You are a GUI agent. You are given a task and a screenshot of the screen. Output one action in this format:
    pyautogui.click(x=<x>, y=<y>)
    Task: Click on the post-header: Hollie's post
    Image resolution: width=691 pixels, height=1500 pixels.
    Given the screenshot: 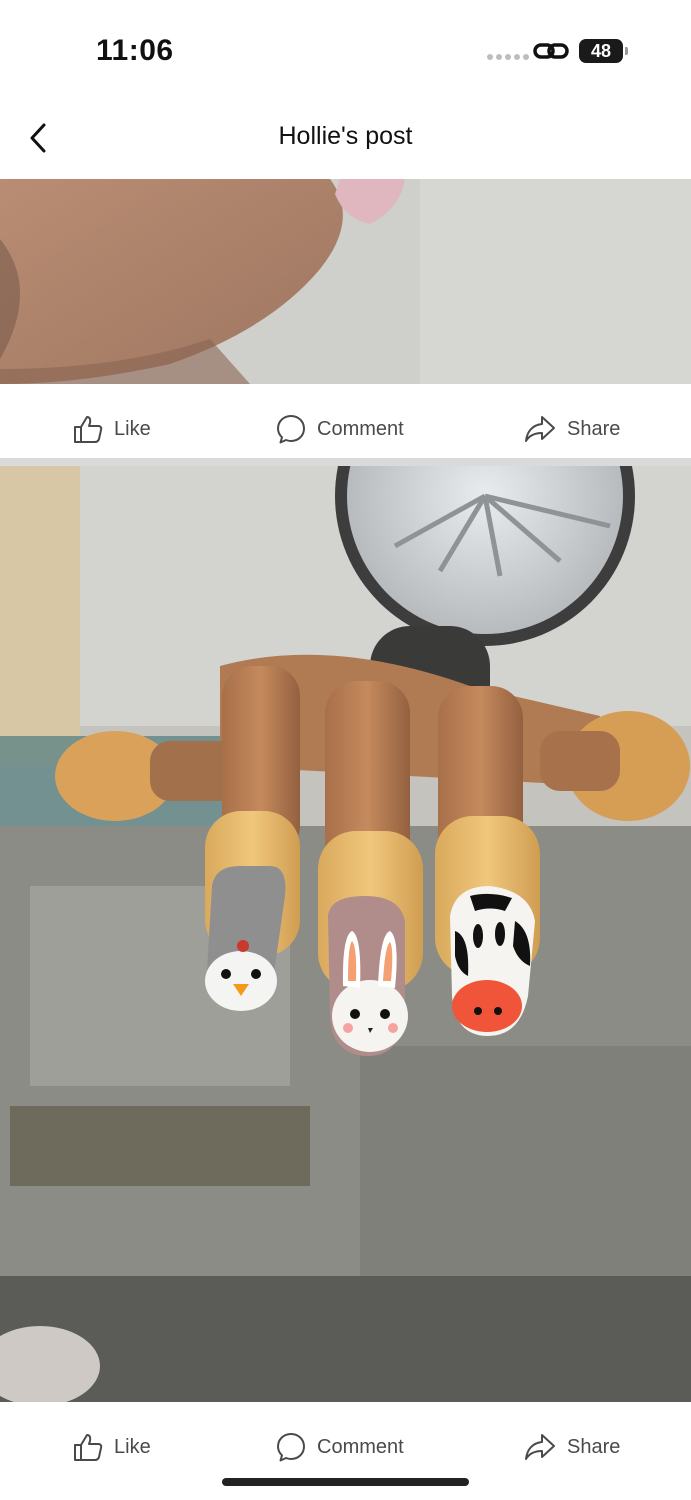 What is the action you would take?
    pyautogui.click(x=345, y=139)
    